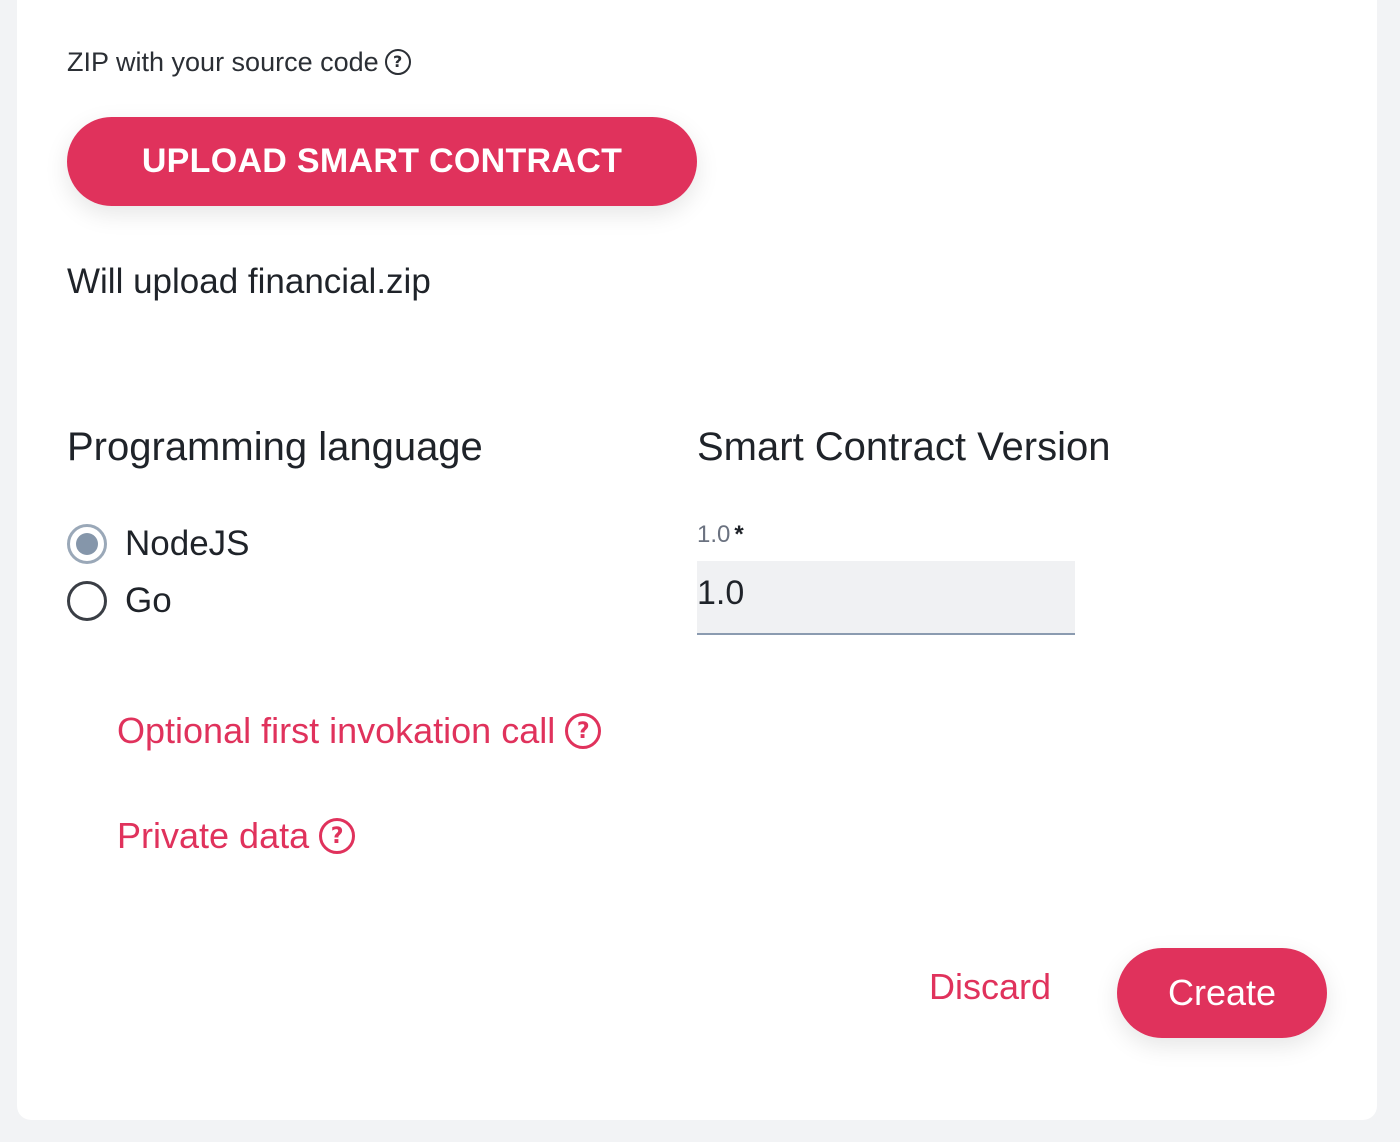 The image size is (1400, 1142). Describe the element at coordinates (714, 534) in the screenshot. I see `version-field-label-text: 1.0` at that location.